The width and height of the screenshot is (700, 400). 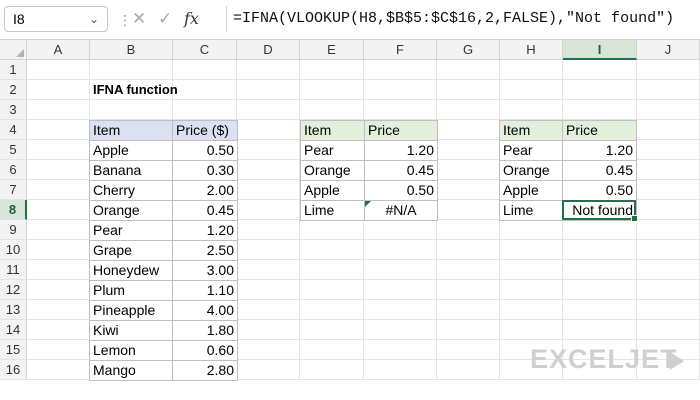 What do you see at coordinates (13, 310) in the screenshot?
I see `row-header-13: 13` at bounding box center [13, 310].